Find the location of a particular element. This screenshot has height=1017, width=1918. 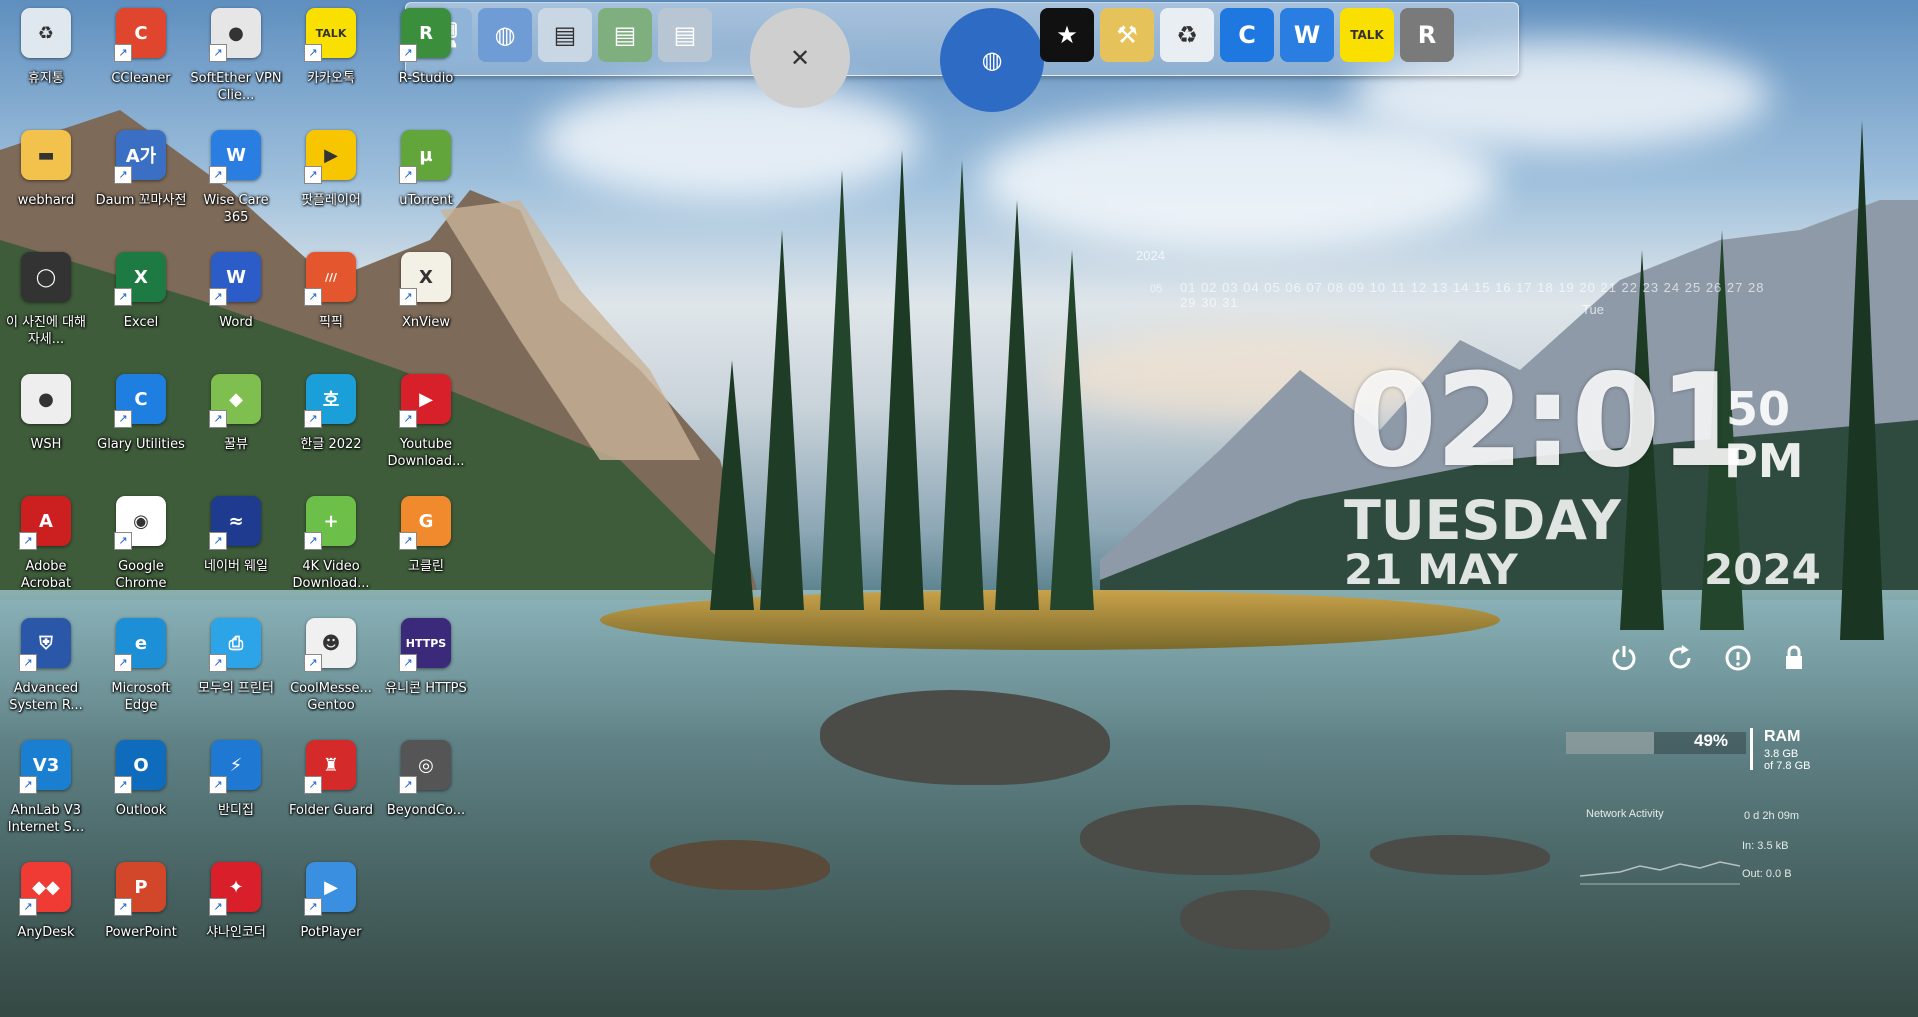

uptime: 0 d 2h 09m is located at coordinates (1772, 816).